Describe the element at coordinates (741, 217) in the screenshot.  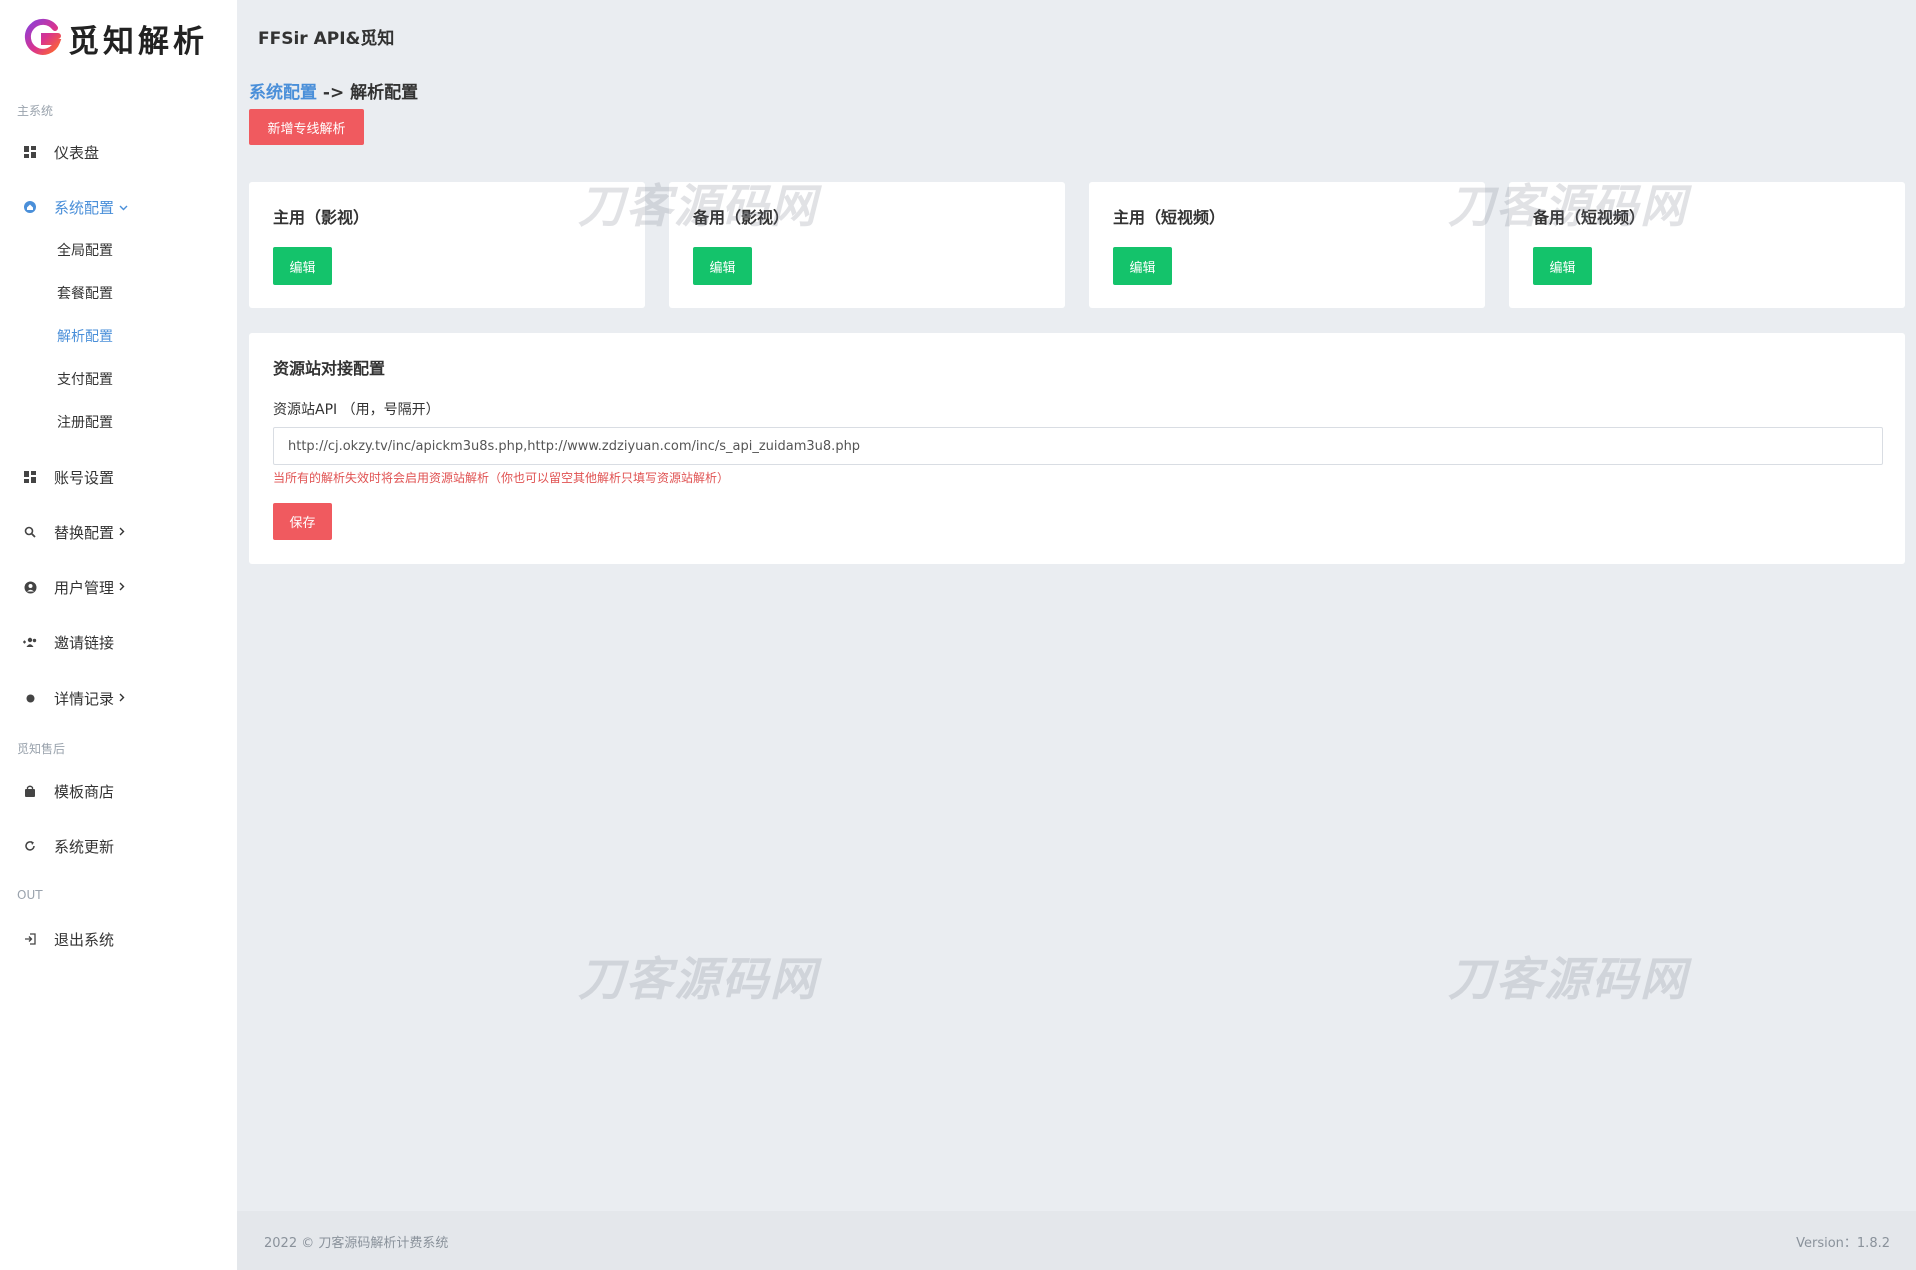
I see `route-card-title: 备用（影视）` at that location.